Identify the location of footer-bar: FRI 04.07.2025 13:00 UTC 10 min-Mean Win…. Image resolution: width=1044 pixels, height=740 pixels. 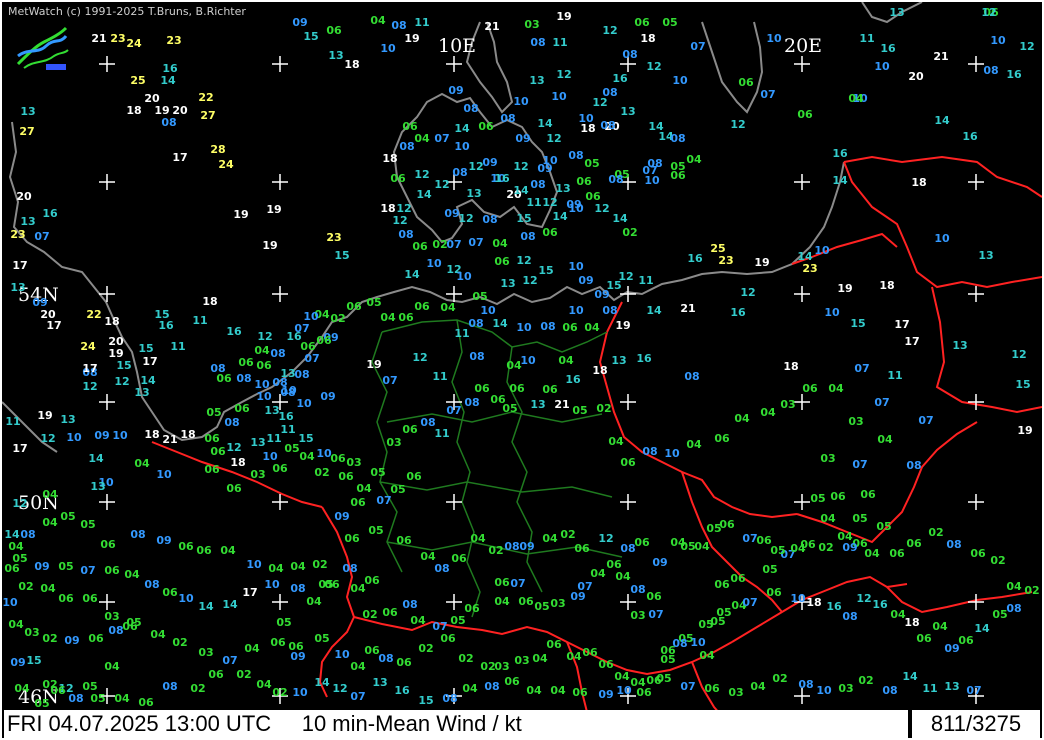
(522, 724).